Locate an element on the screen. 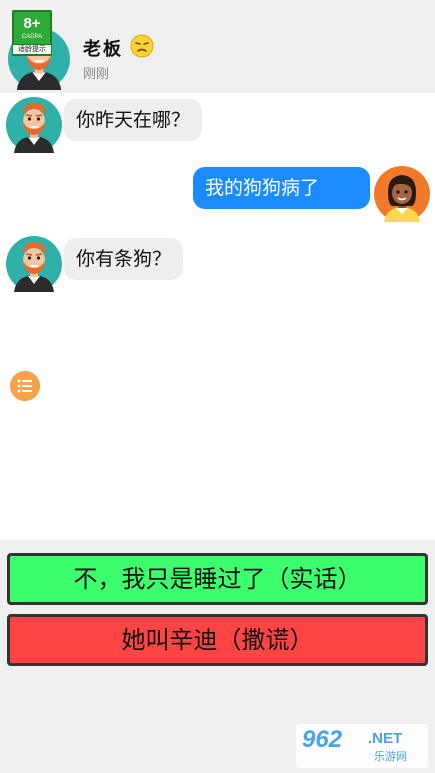 Image resolution: width=435 pixels, height=773 pixels. watermark-domain: .NET is located at coordinates (385, 738).